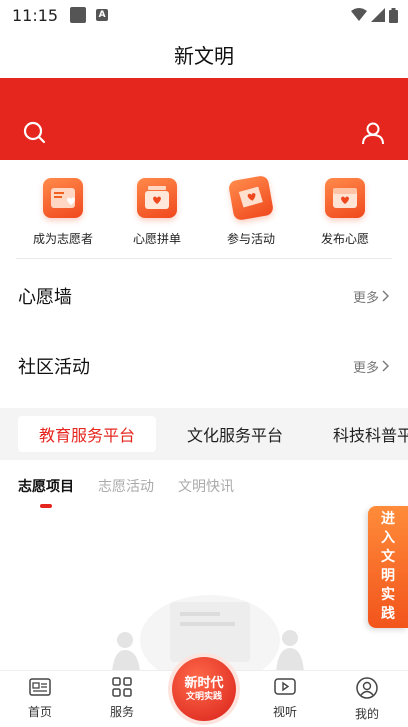  Describe the element at coordinates (40, 698) in the screenshot. I see `nav-home: 首页` at that location.